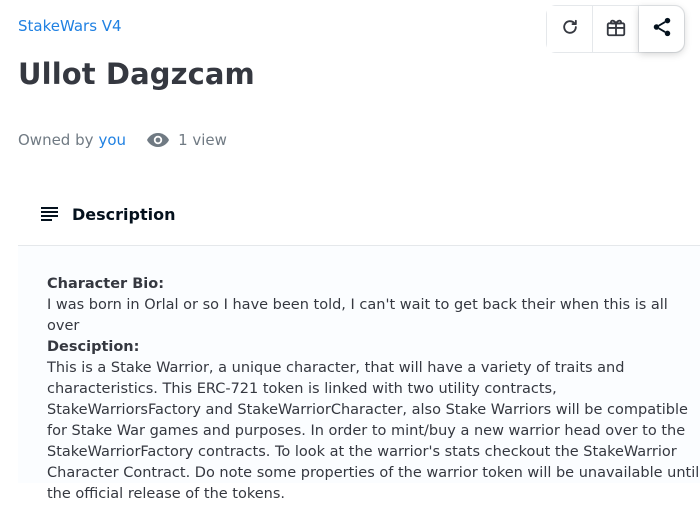 This screenshot has height=505, width=700. I want to click on transfer-button, so click(616, 29).